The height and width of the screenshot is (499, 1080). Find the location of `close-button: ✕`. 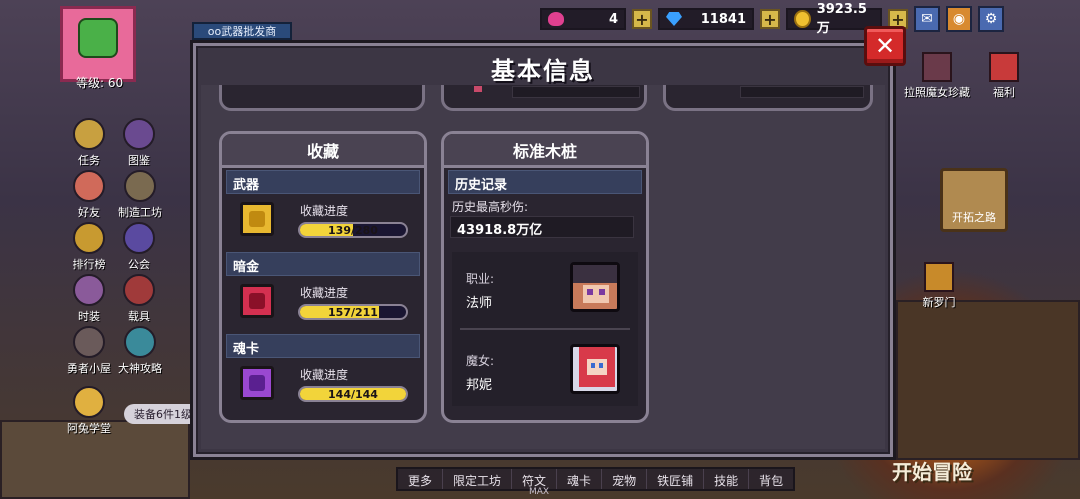

close-button: ✕ is located at coordinates (885, 46).